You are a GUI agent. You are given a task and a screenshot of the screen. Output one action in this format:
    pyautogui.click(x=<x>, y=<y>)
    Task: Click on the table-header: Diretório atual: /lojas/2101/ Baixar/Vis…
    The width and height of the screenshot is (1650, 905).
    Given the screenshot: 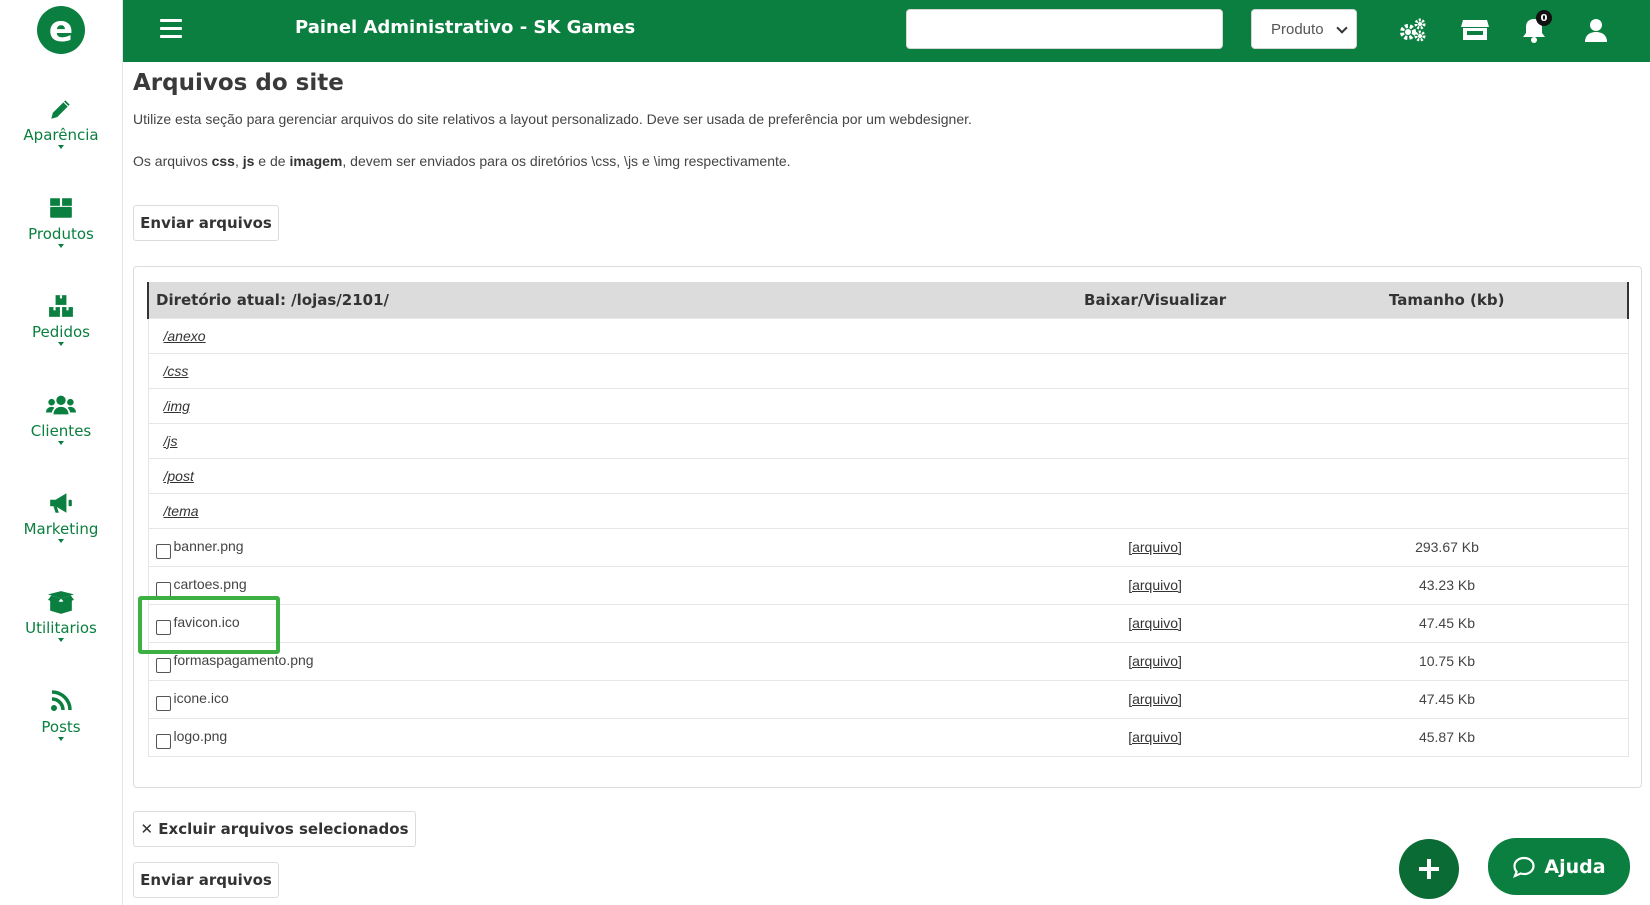 What is the action you would take?
    pyautogui.click(x=888, y=300)
    